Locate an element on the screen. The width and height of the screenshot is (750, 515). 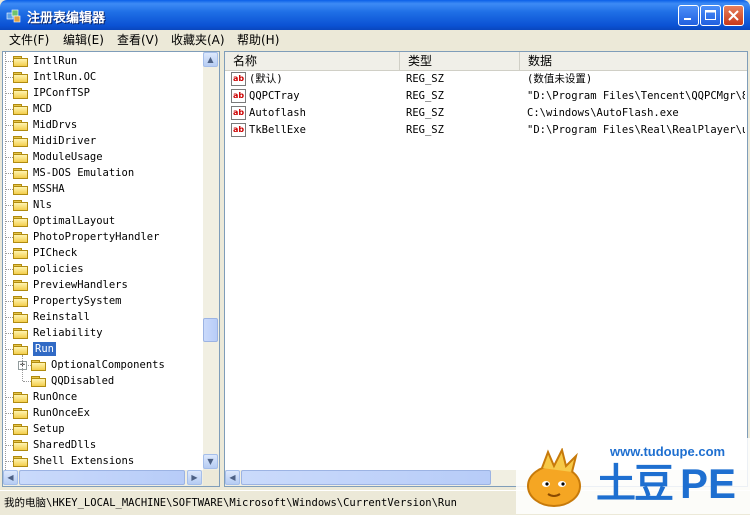
tree-item: Nls is located at coordinates (103, 205).